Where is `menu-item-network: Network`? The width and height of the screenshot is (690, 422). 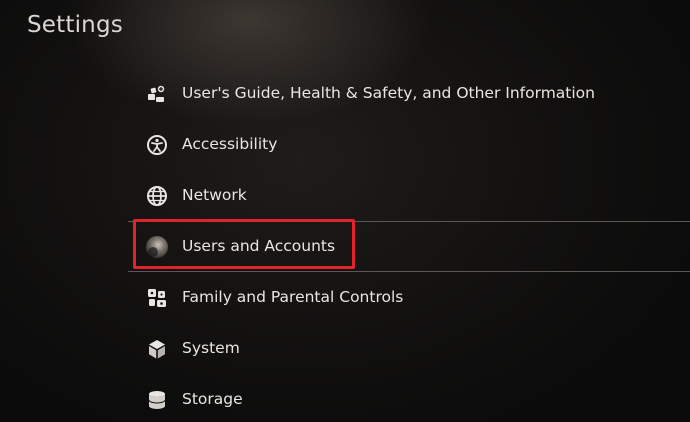 menu-item-network: Network is located at coordinates (345, 195).